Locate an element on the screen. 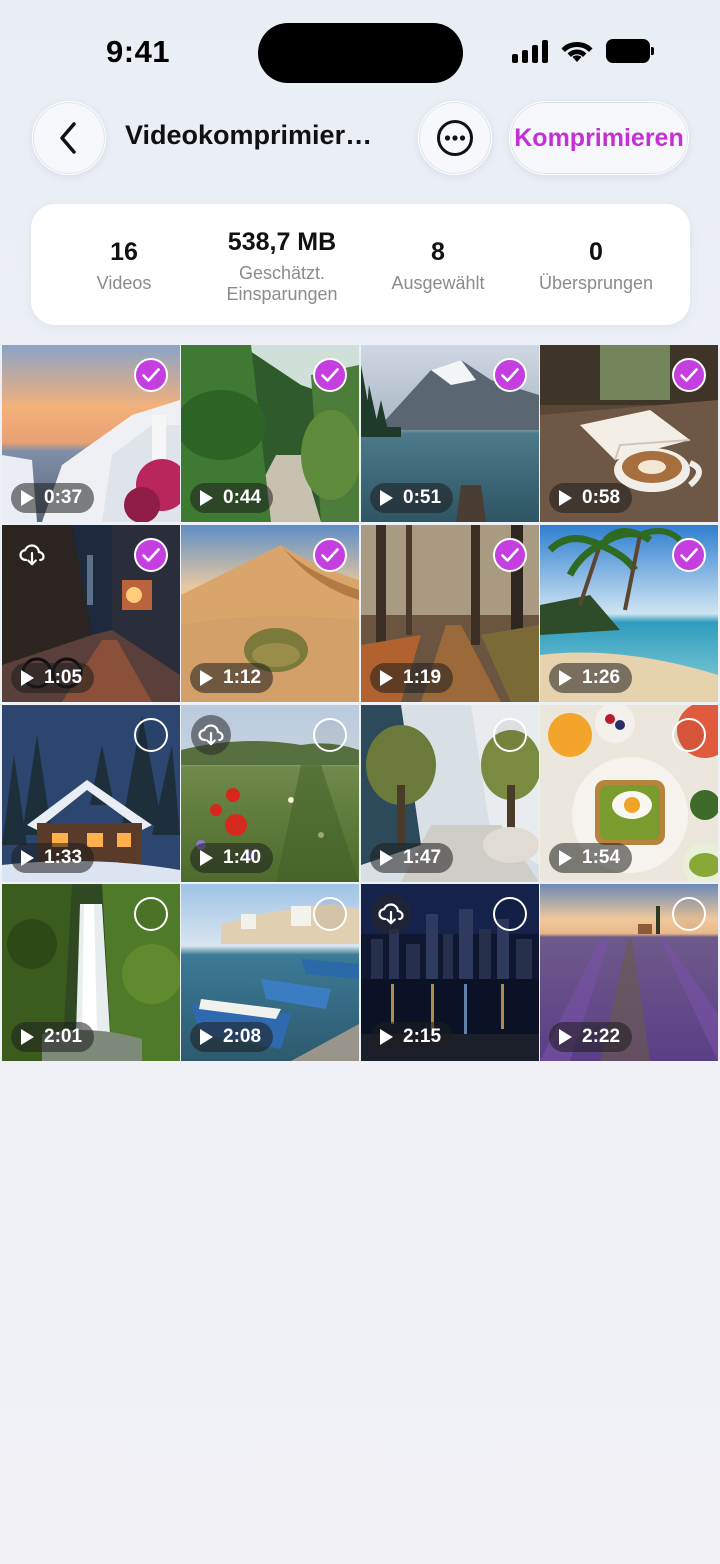 This screenshot has width=720, height=1564. video-thumbnail: 2:08 is located at coordinates (270, 972).